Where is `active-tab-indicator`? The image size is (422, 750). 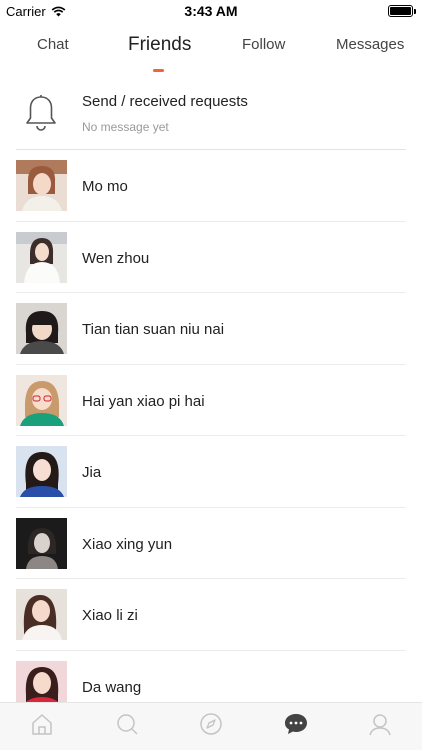 active-tab-indicator is located at coordinates (158, 70).